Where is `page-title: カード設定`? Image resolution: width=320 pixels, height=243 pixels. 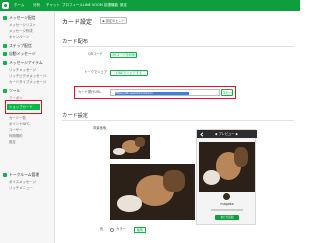 page-title: カード設定 is located at coordinates (77, 22).